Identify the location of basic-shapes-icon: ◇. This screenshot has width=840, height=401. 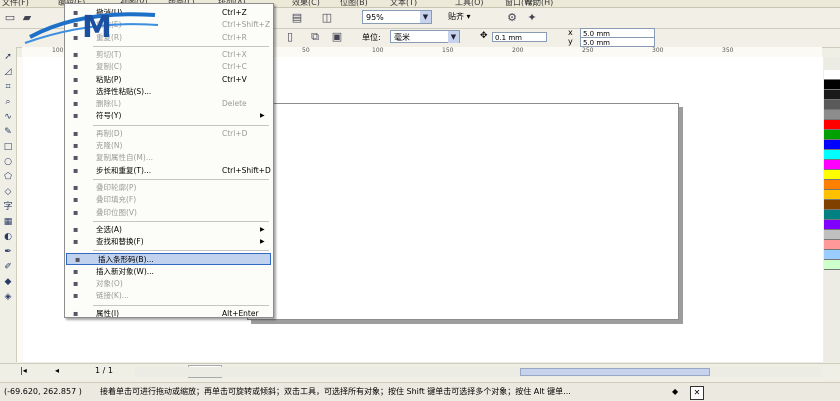
(8, 192).